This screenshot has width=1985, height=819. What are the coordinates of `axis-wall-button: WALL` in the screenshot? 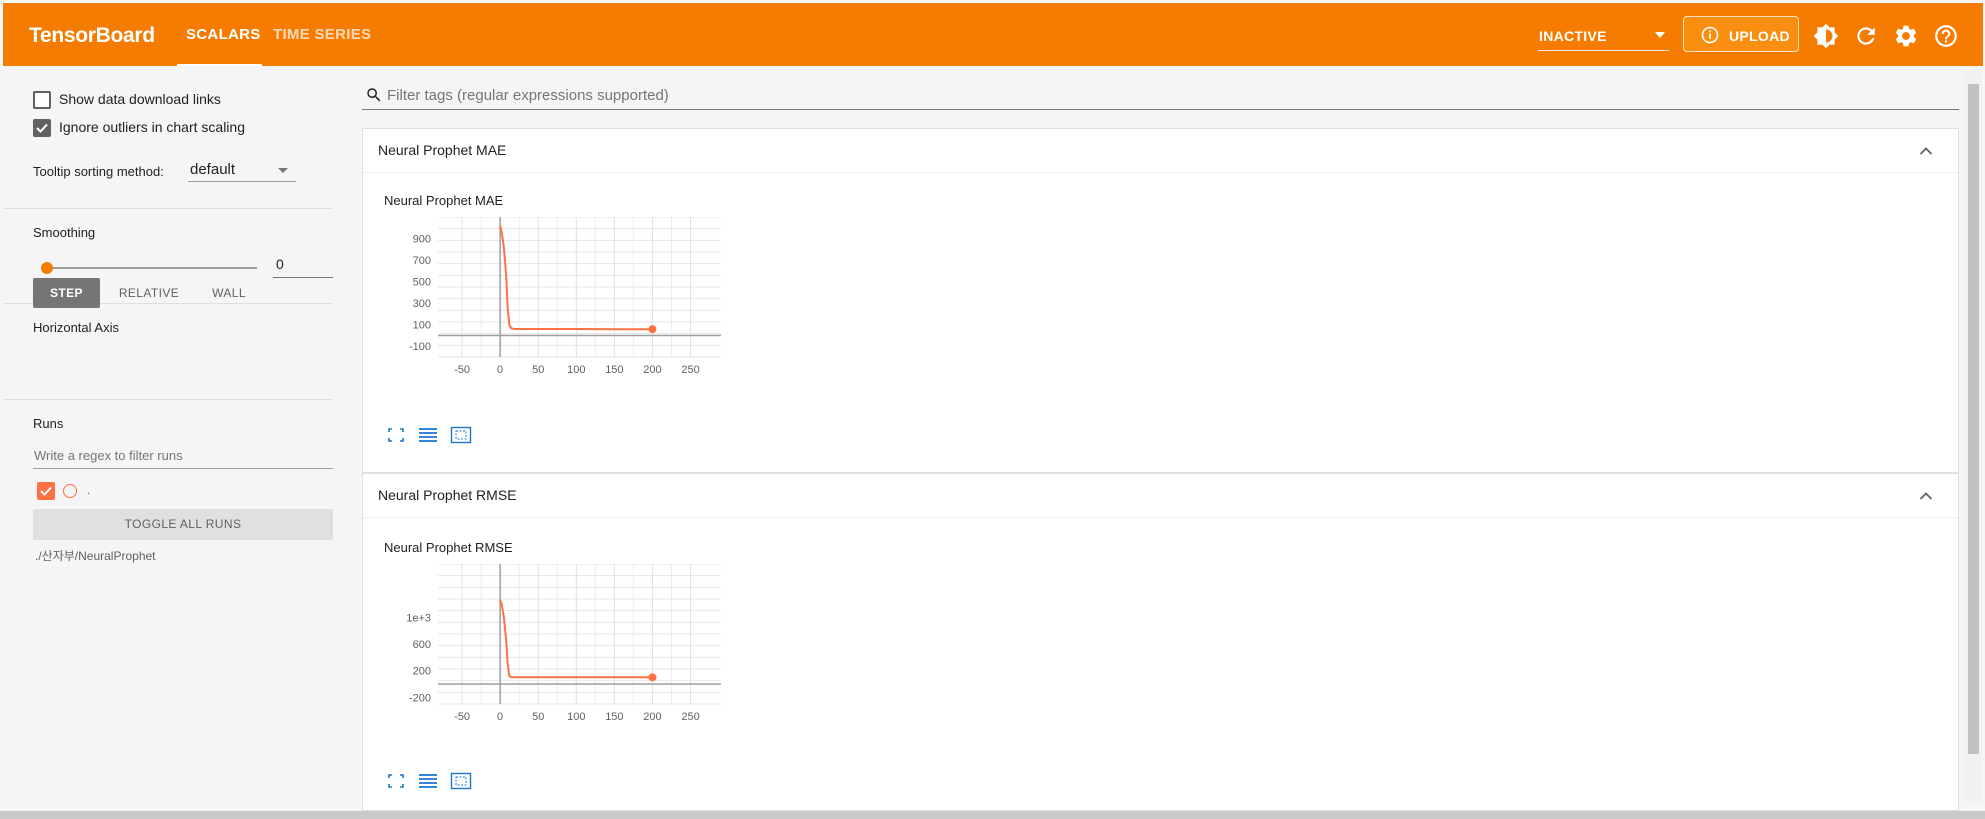 It's located at (229, 293).